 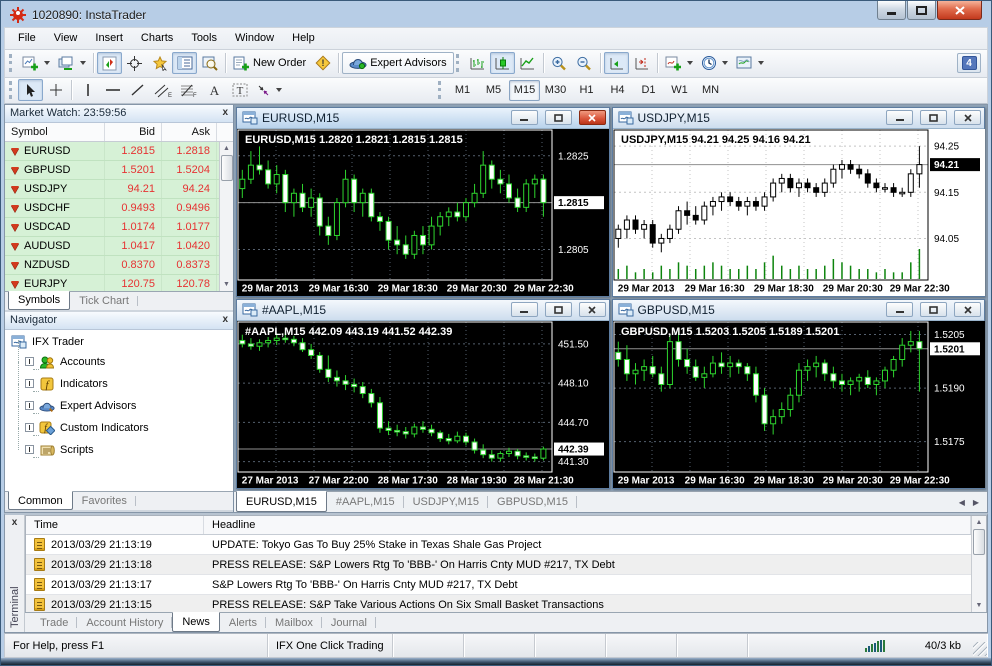 I want to click on crosshair-tool-button, so click(x=55, y=90).